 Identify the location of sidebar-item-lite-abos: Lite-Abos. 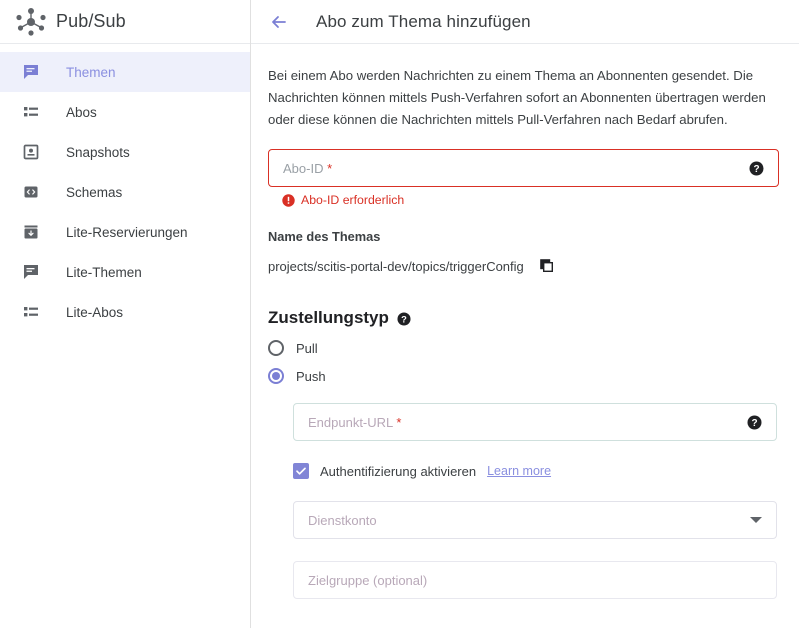
(125, 312).